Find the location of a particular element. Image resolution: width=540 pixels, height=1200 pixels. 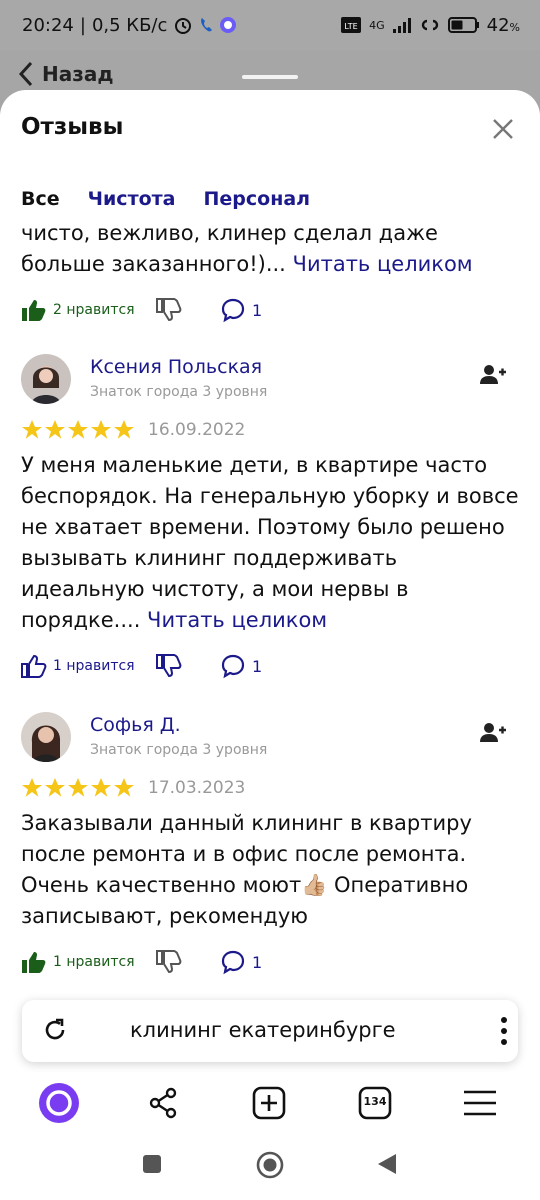

home-button is located at coordinates (270, 1167).